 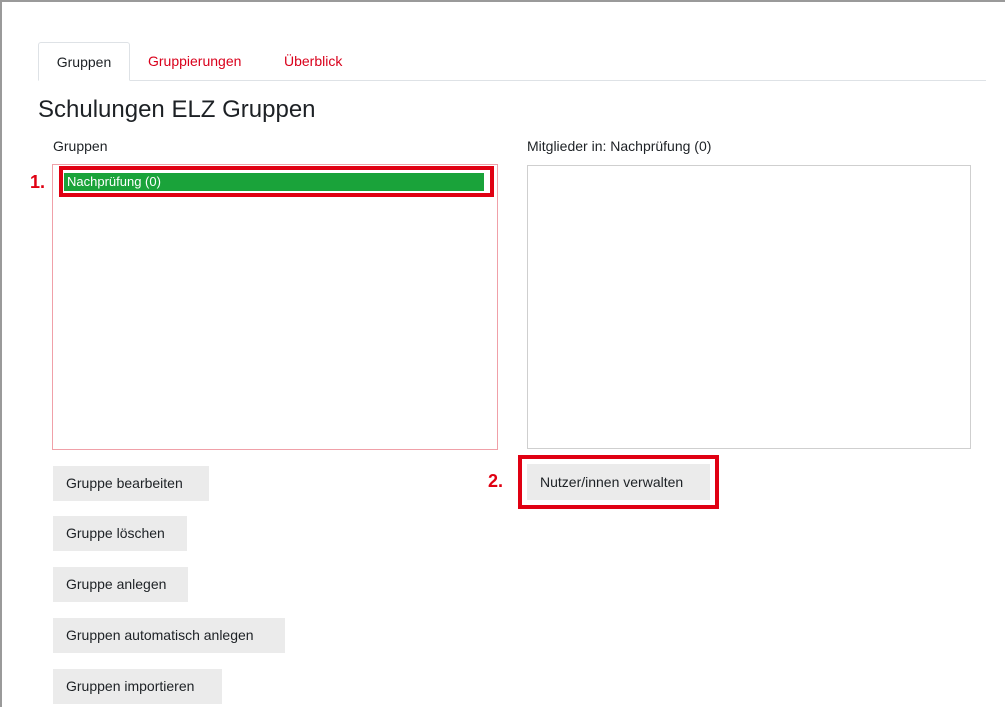 What do you see at coordinates (313, 61) in the screenshot?
I see `tab-ueberblick: Überblick` at bounding box center [313, 61].